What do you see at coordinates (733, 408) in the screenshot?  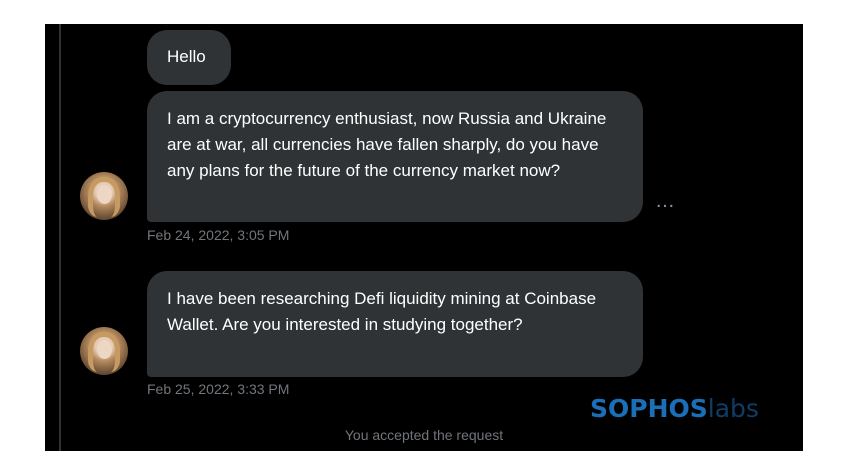 I see `watermark-suffix: labs` at bounding box center [733, 408].